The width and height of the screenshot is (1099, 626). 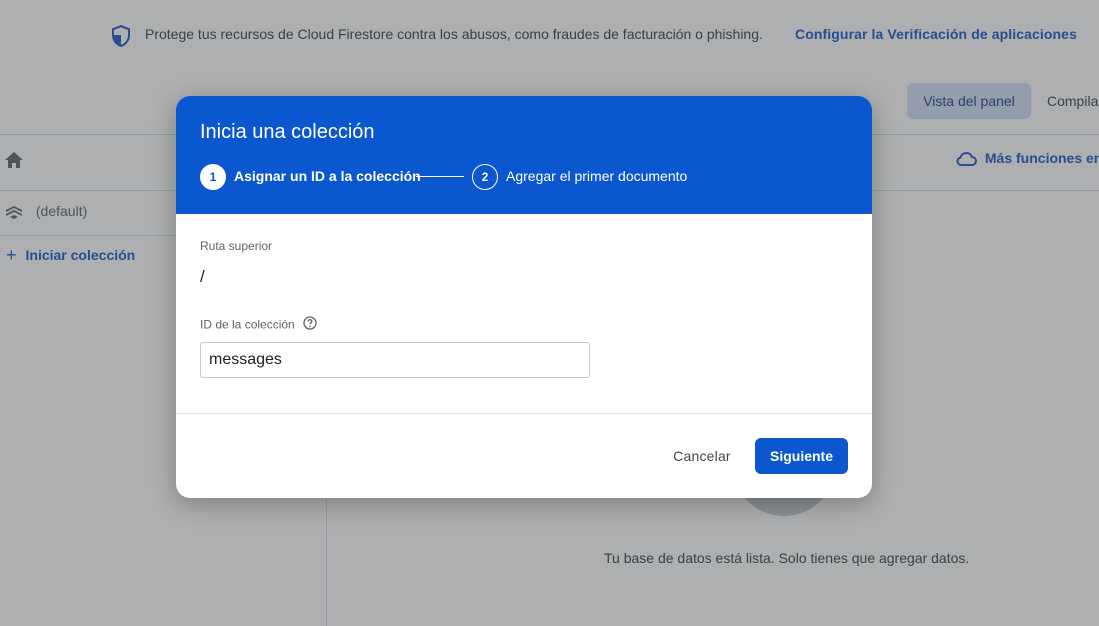 What do you see at coordinates (202, 276) in the screenshot?
I see `parent-path-value: /` at bounding box center [202, 276].